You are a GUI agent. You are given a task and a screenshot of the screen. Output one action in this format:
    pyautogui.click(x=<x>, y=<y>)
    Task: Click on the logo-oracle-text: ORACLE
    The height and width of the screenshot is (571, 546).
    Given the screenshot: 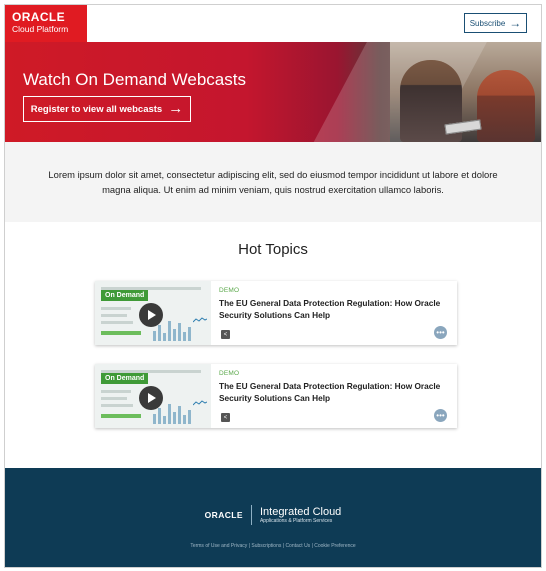 What is the action you would take?
    pyautogui.click(x=39, y=17)
    